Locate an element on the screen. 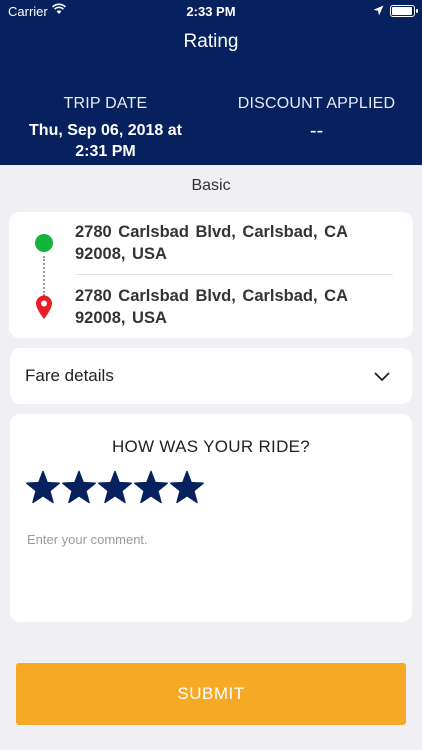 The image size is (422, 750). route-divider is located at coordinates (234, 274).